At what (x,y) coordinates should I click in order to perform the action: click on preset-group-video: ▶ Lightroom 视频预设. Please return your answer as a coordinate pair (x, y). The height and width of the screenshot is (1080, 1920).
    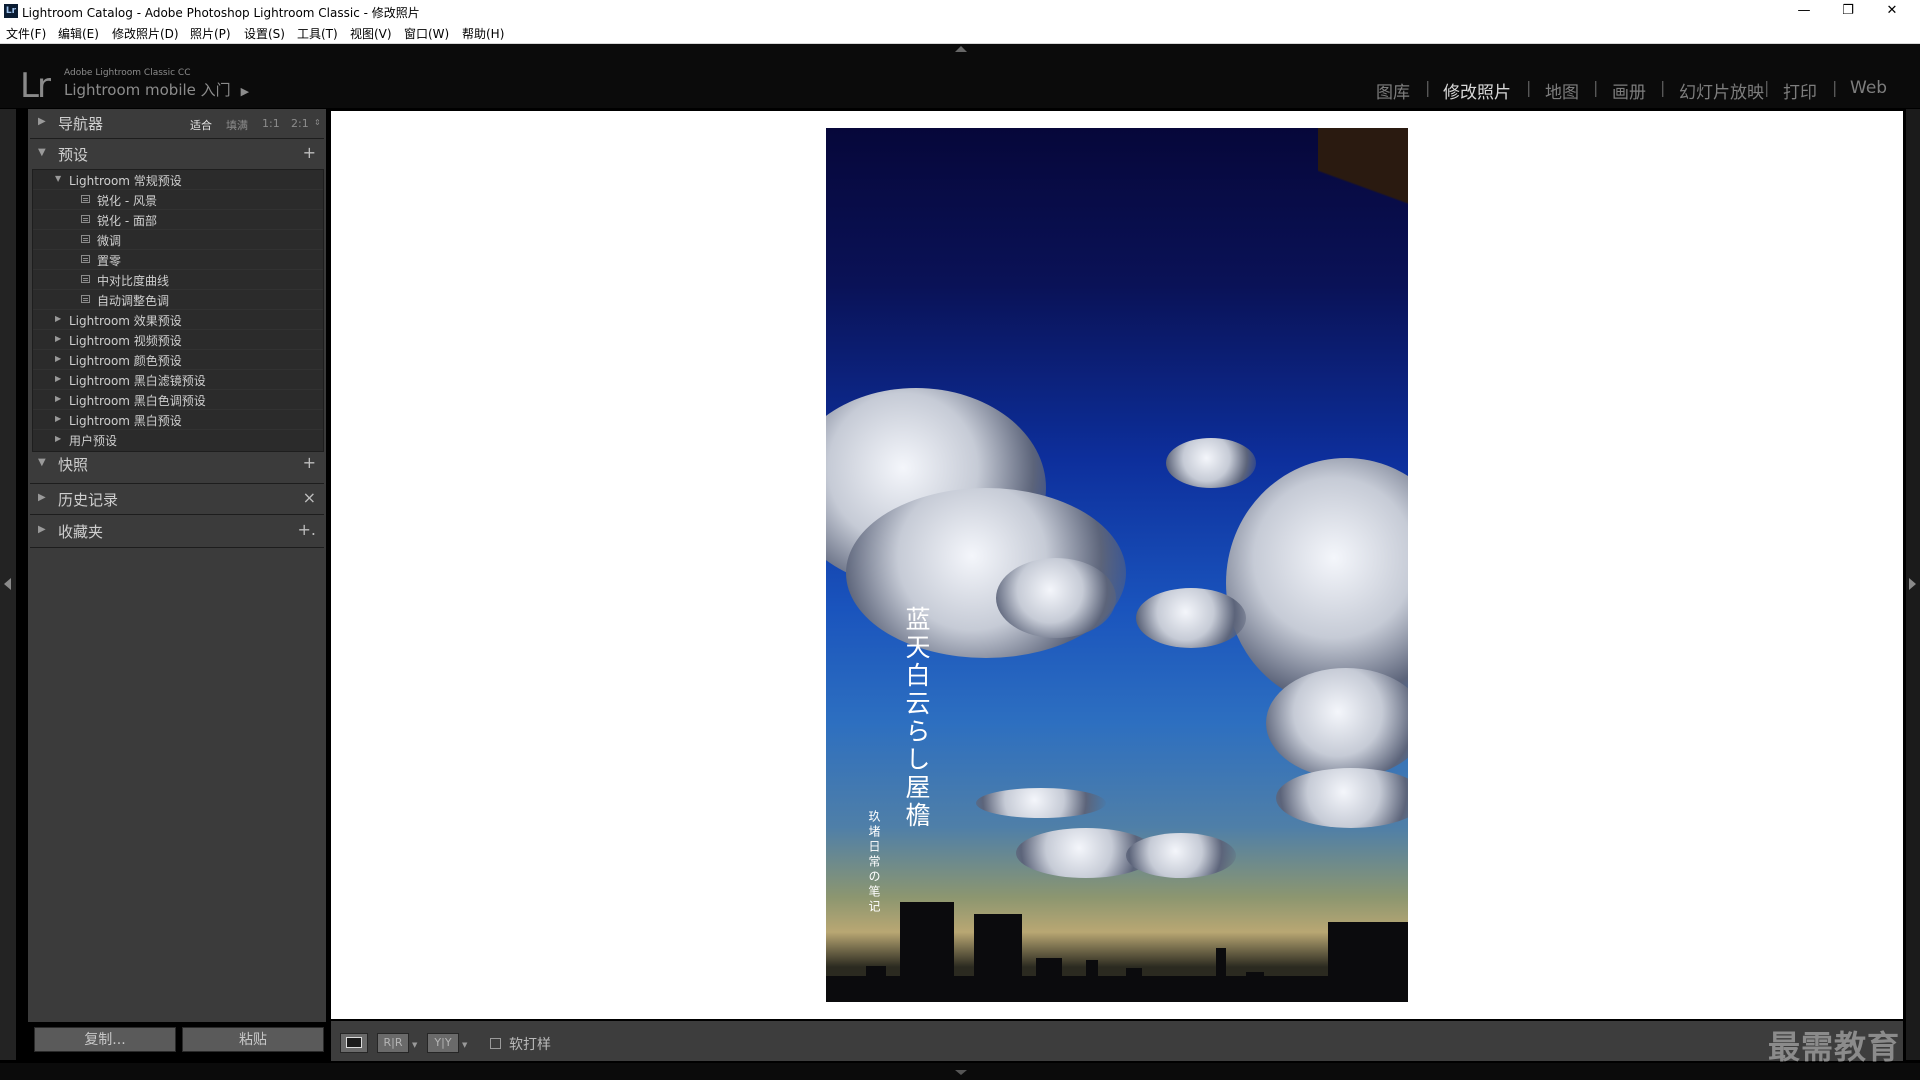
    Looking at the image, I should click on (178, 340).